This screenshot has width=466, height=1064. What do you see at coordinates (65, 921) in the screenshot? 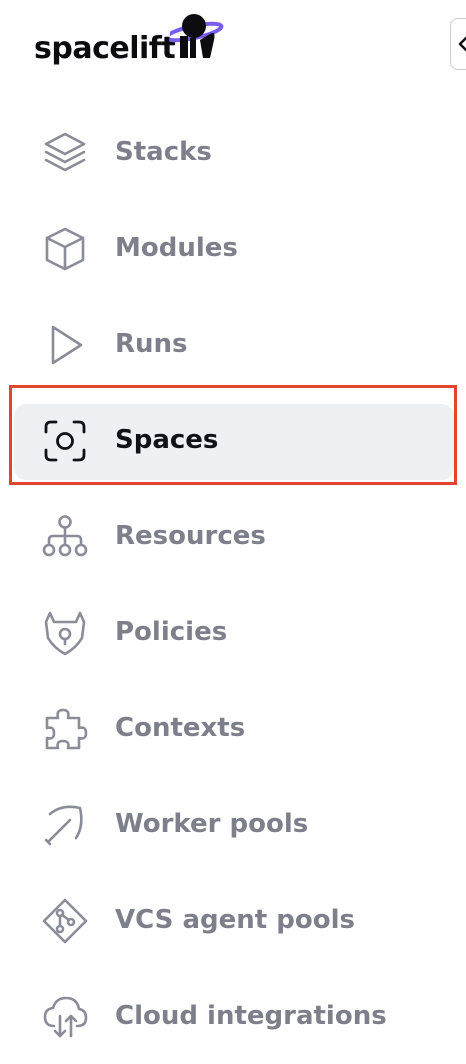
I see `git-diamond-icon` at bounding box center [65, 921].